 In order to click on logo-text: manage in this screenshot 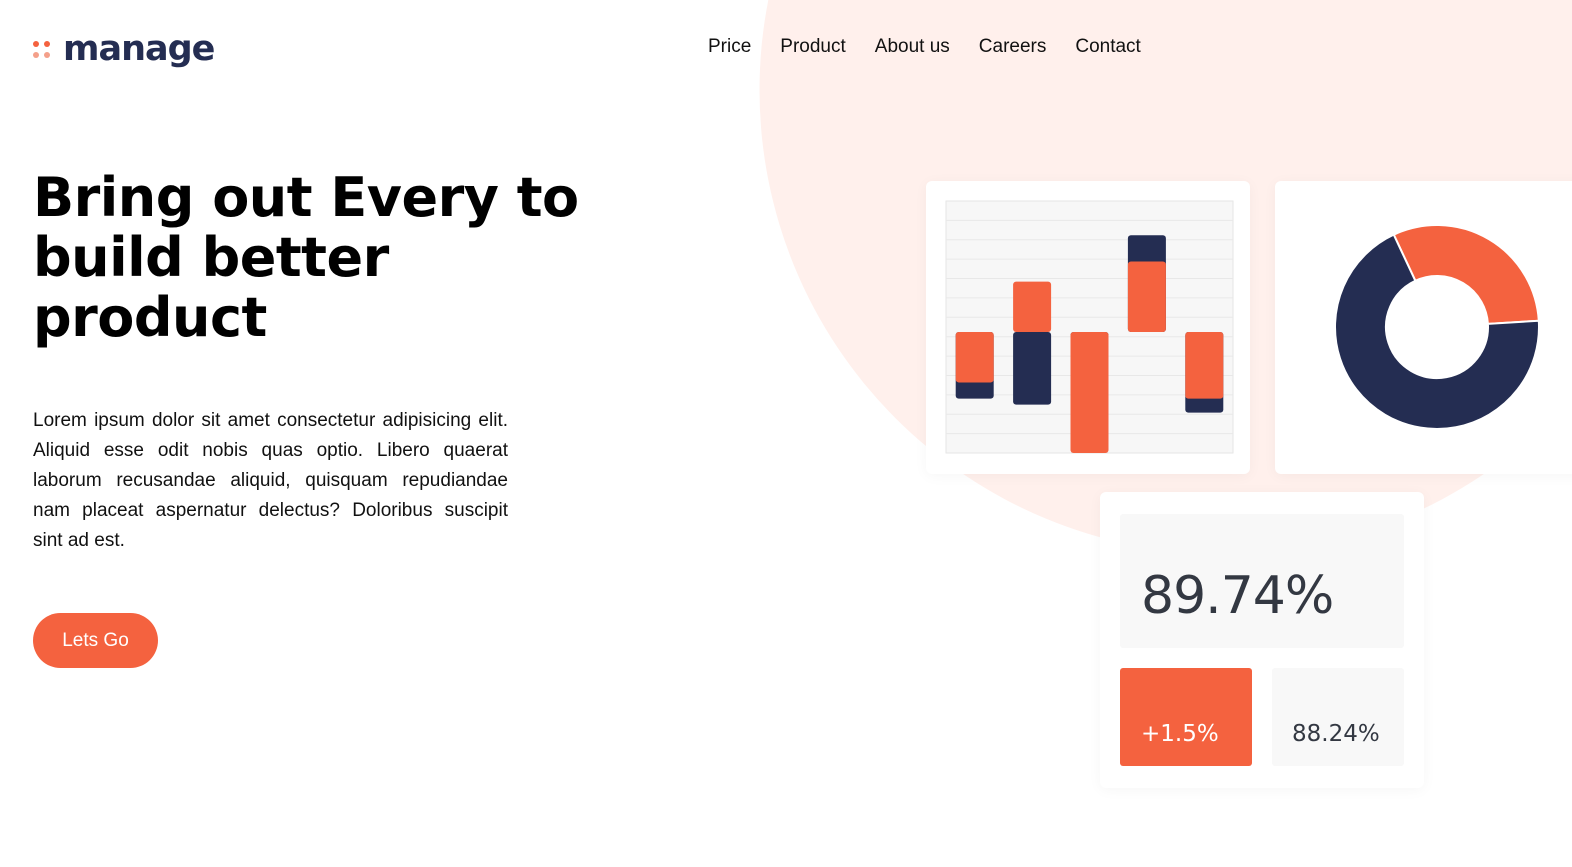, I will do `click(139, 49)`.